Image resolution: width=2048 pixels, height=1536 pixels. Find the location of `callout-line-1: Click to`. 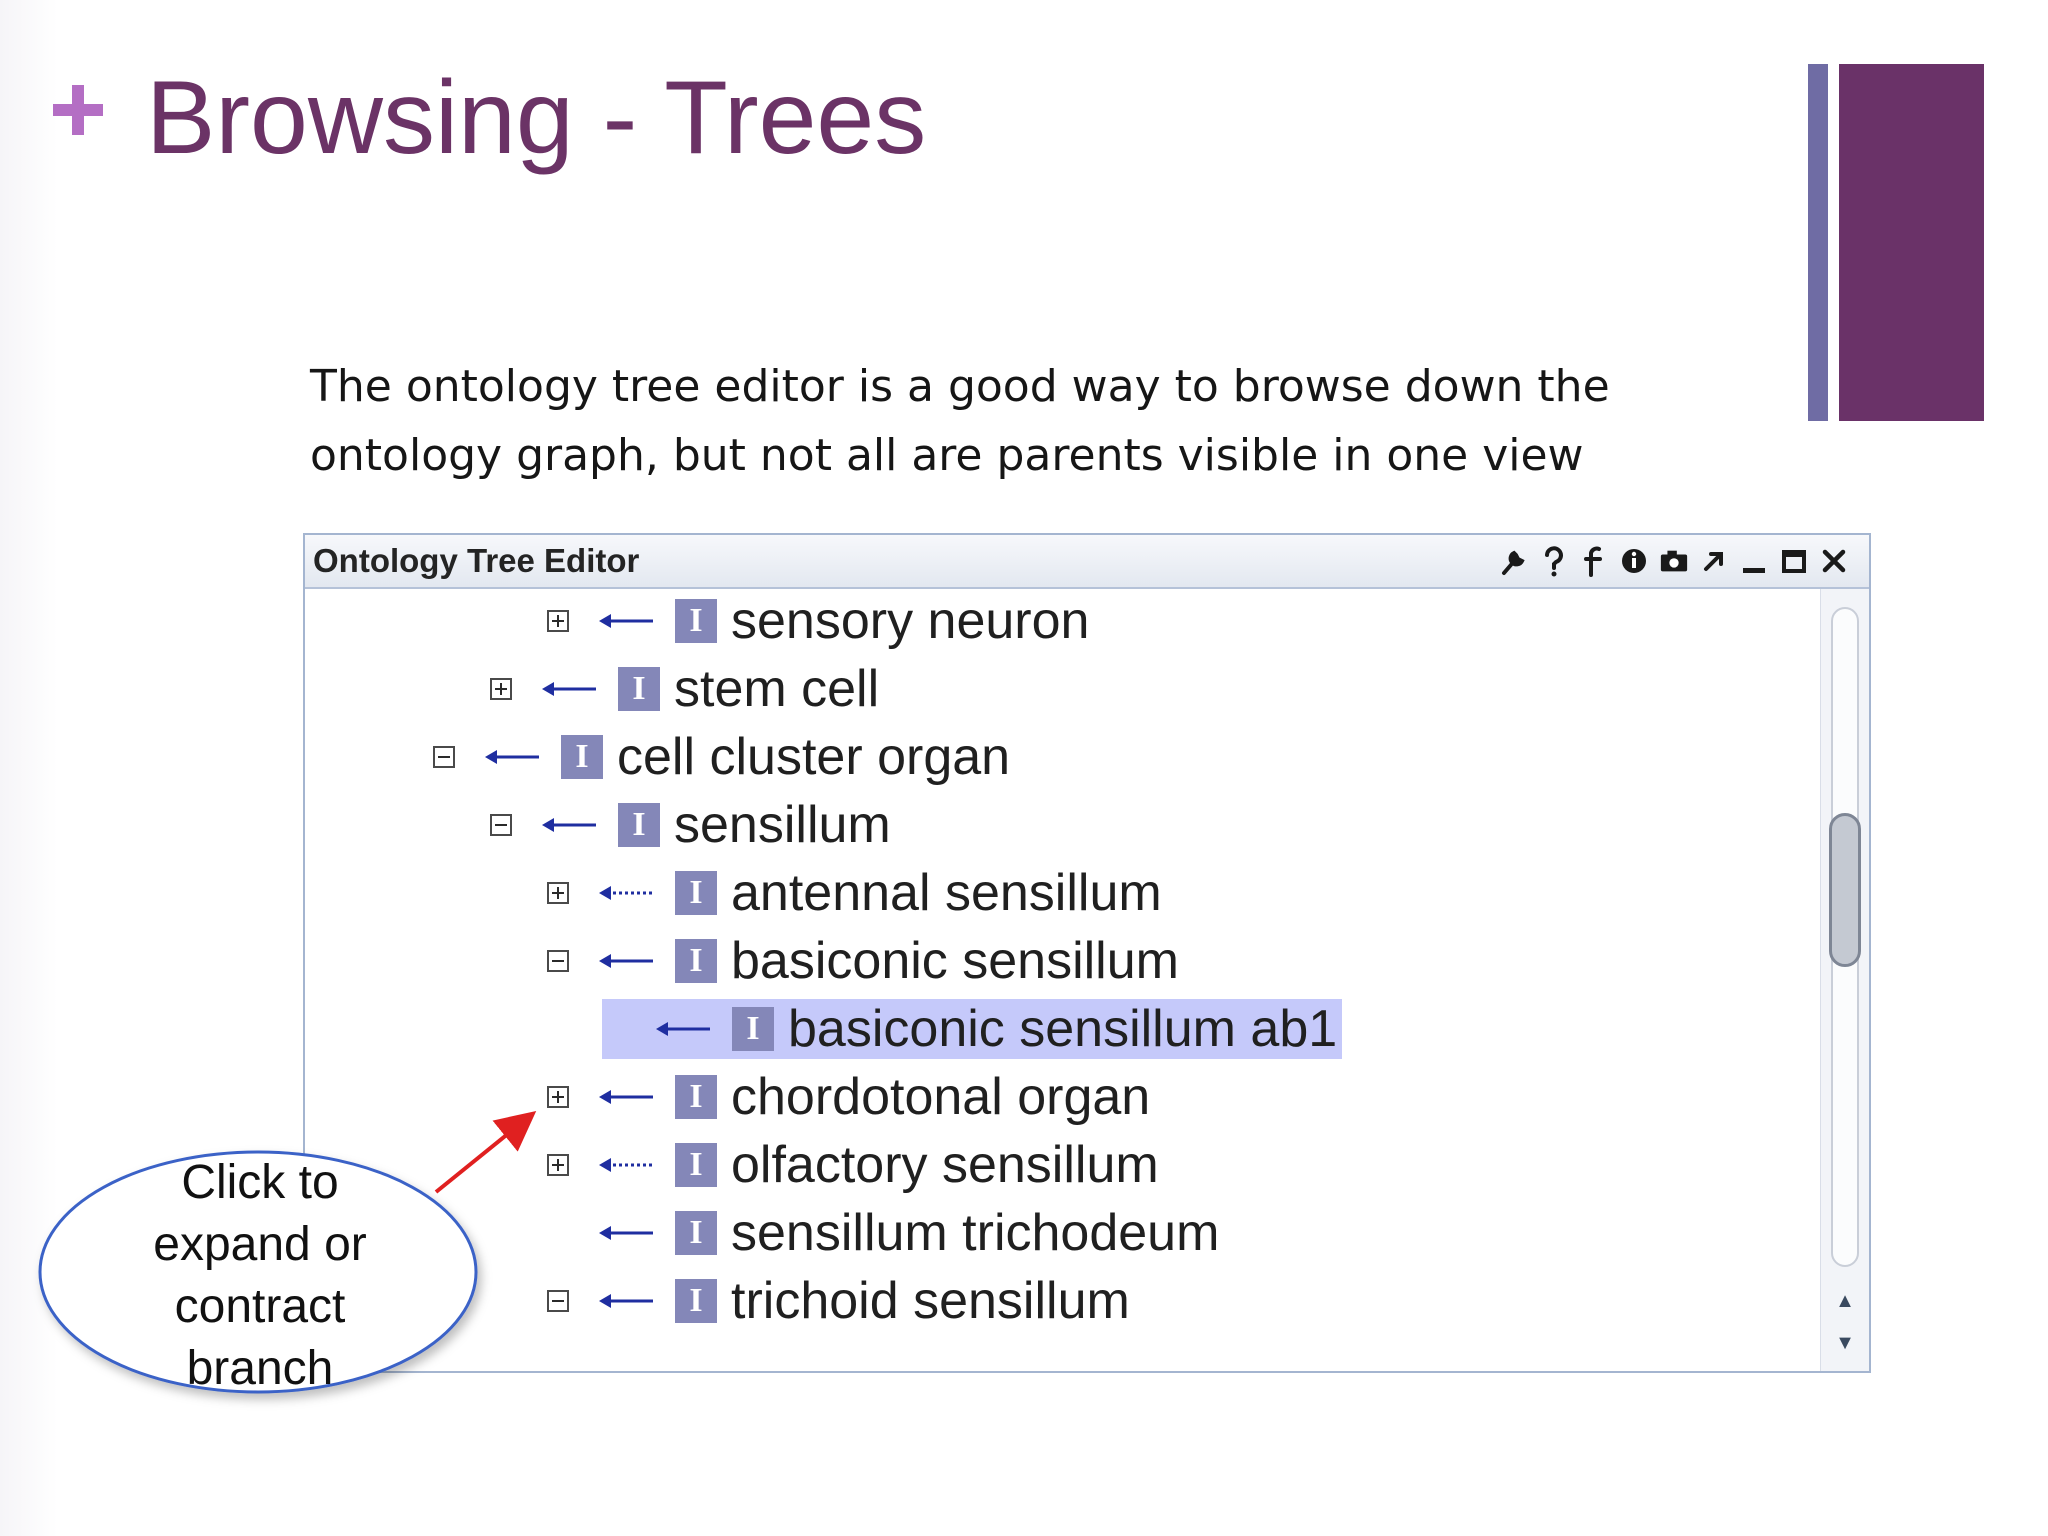

callout-line-1: Click to is located at coordinates (260, 1182).